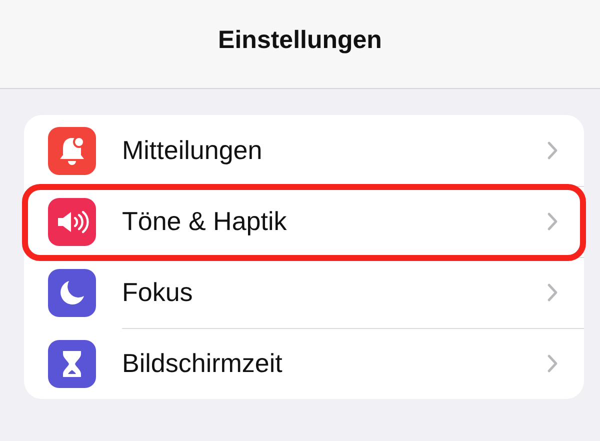  What do you see at coordinates (334, 221) in the screenshot?
I see `settings-item: Töne & Haptik` at bounding box center [334, 221].